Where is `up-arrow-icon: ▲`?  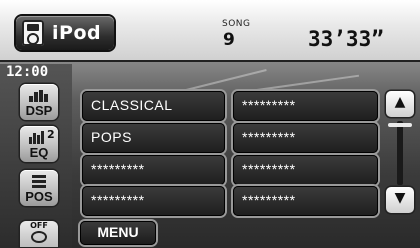
up-arrow-icon: ▲ is located at coordinates (400, 102).